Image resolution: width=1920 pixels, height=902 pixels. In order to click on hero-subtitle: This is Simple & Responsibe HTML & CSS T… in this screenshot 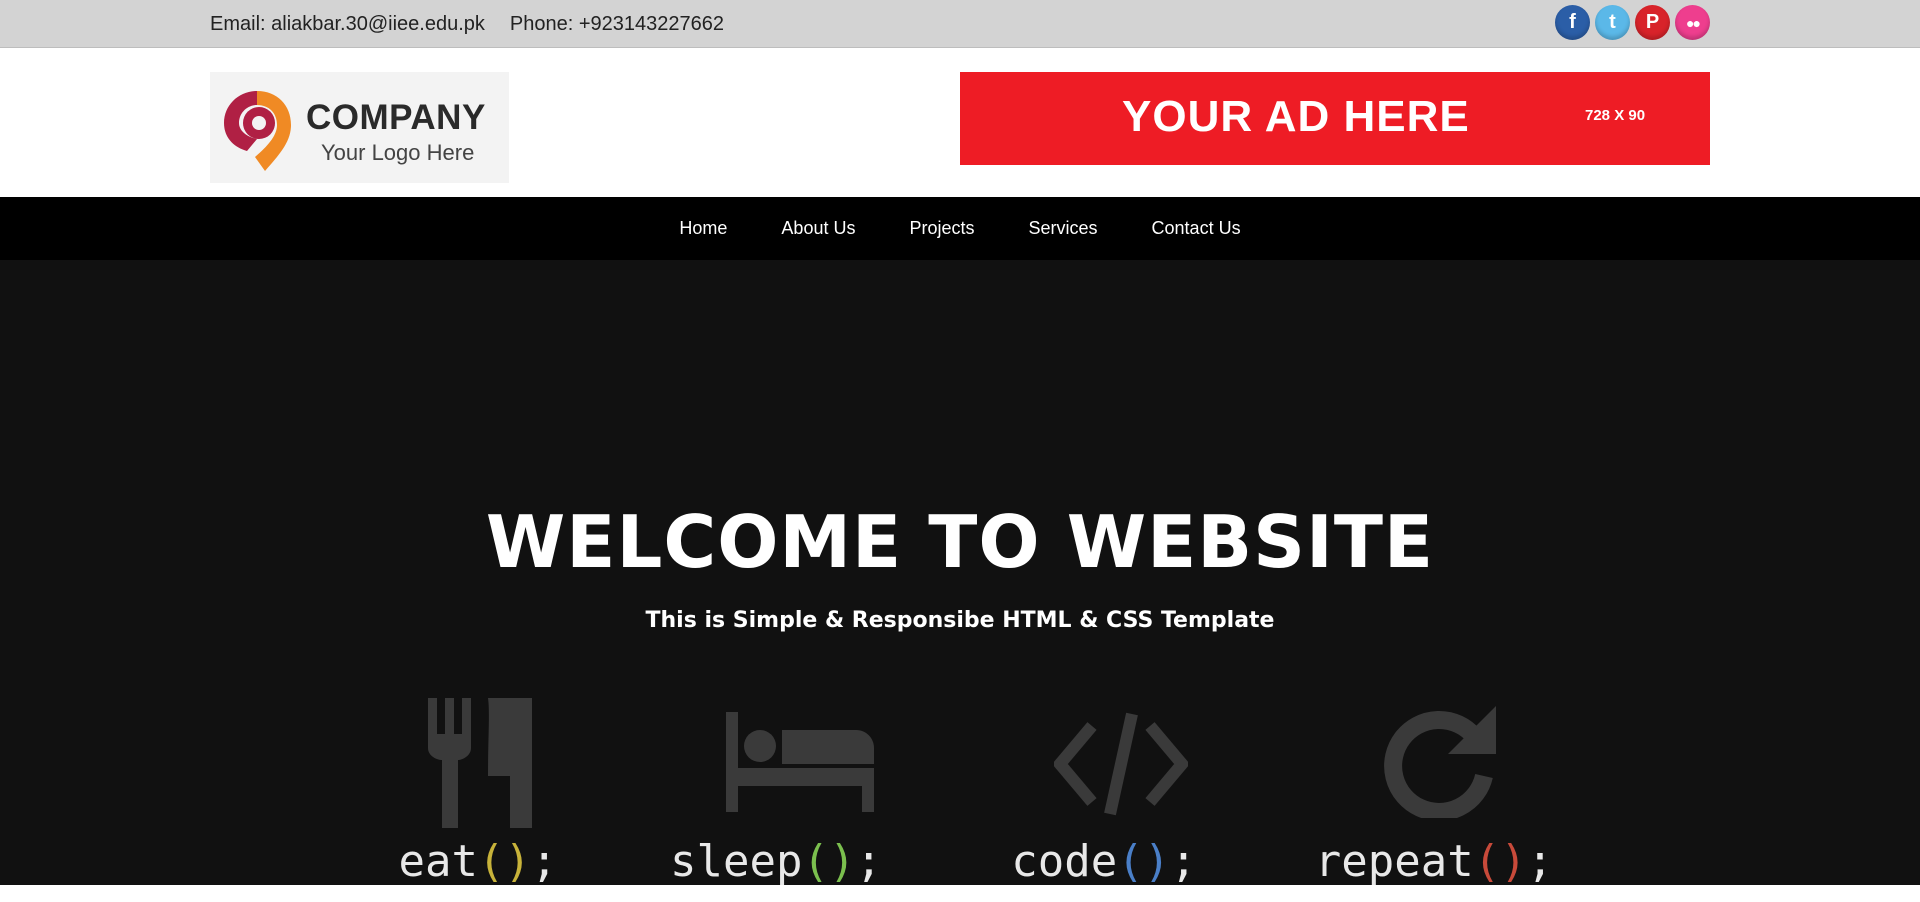, I will do `click(960, 620)`.